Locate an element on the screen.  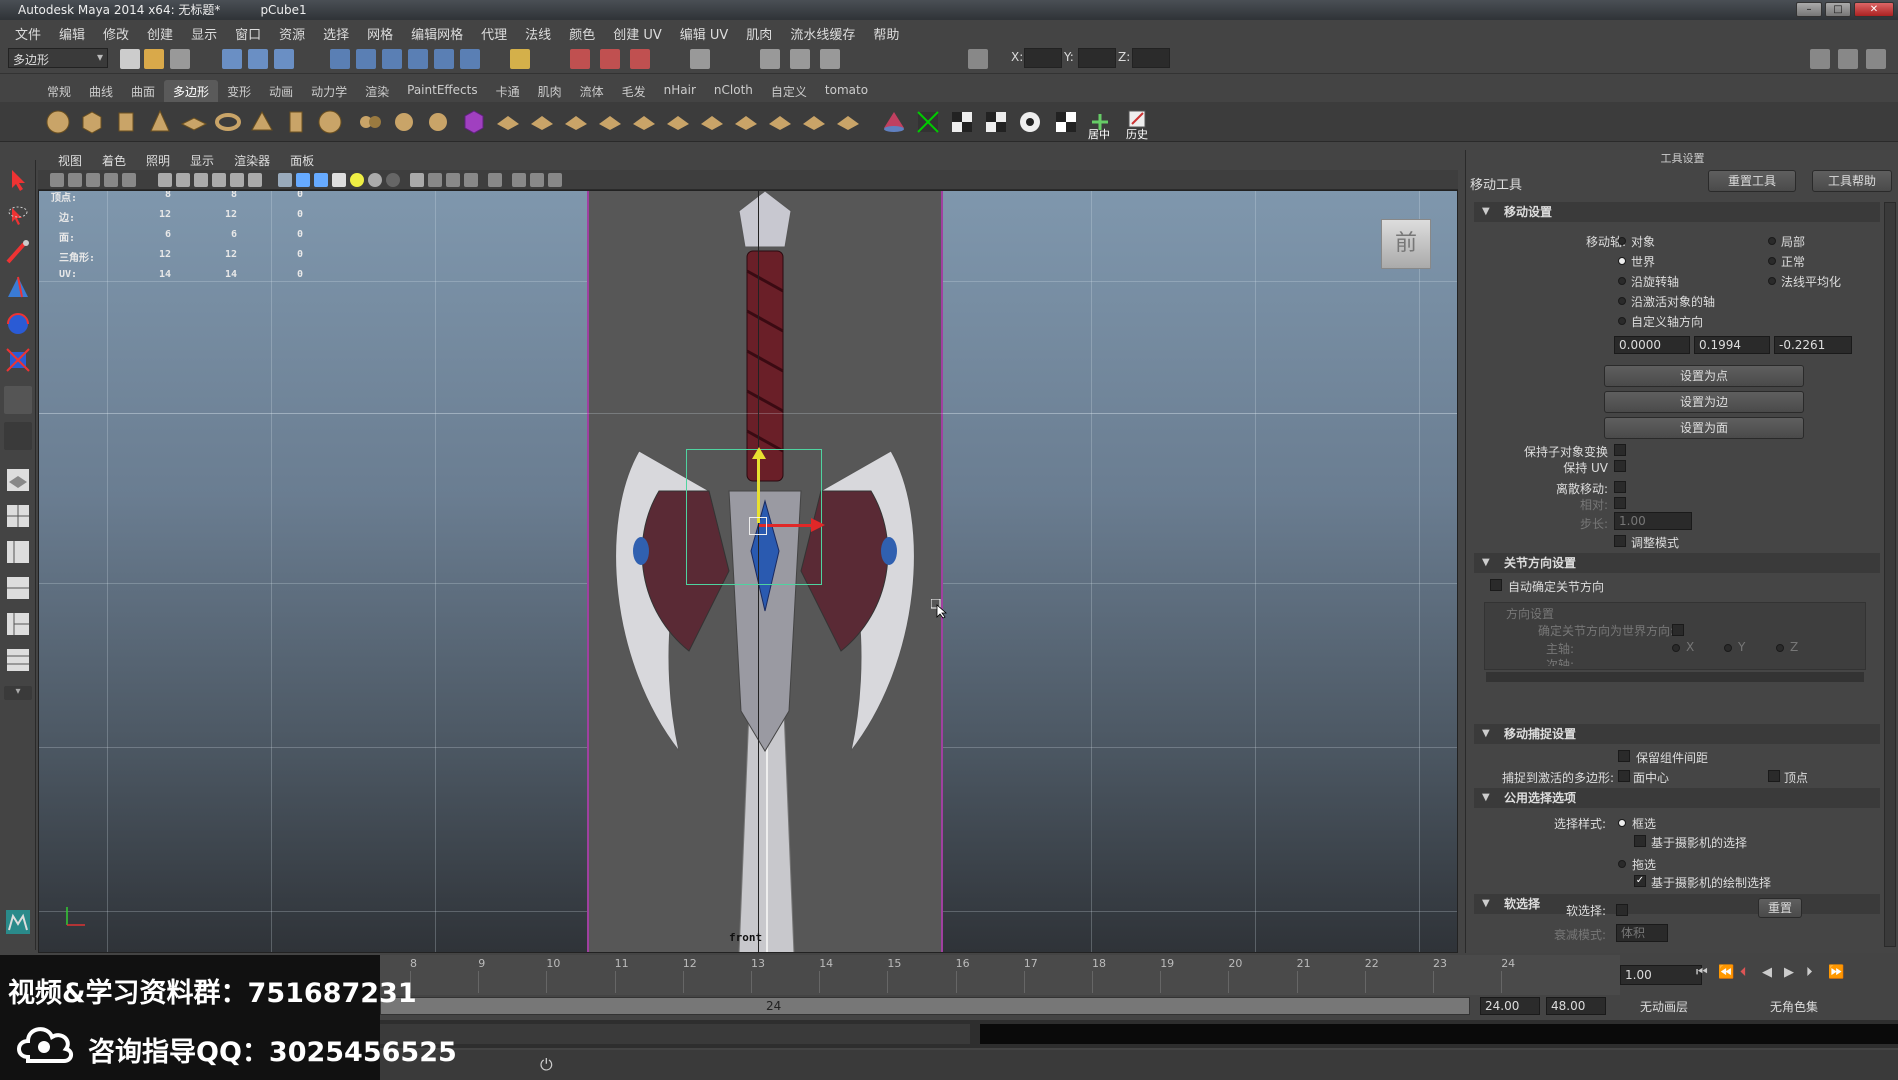
menu-edit-mesh: 编辑网格 is located at coordinates (437, 33).